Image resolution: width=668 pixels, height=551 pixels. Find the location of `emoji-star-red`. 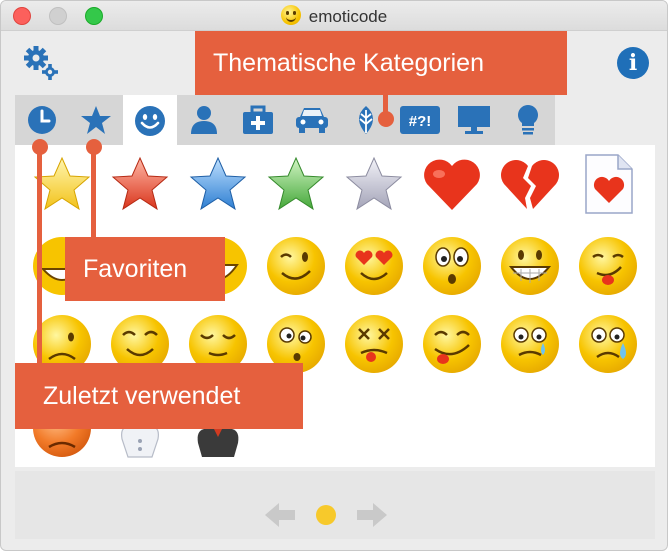

emoji-star-red is located at coordinates (140, 184).